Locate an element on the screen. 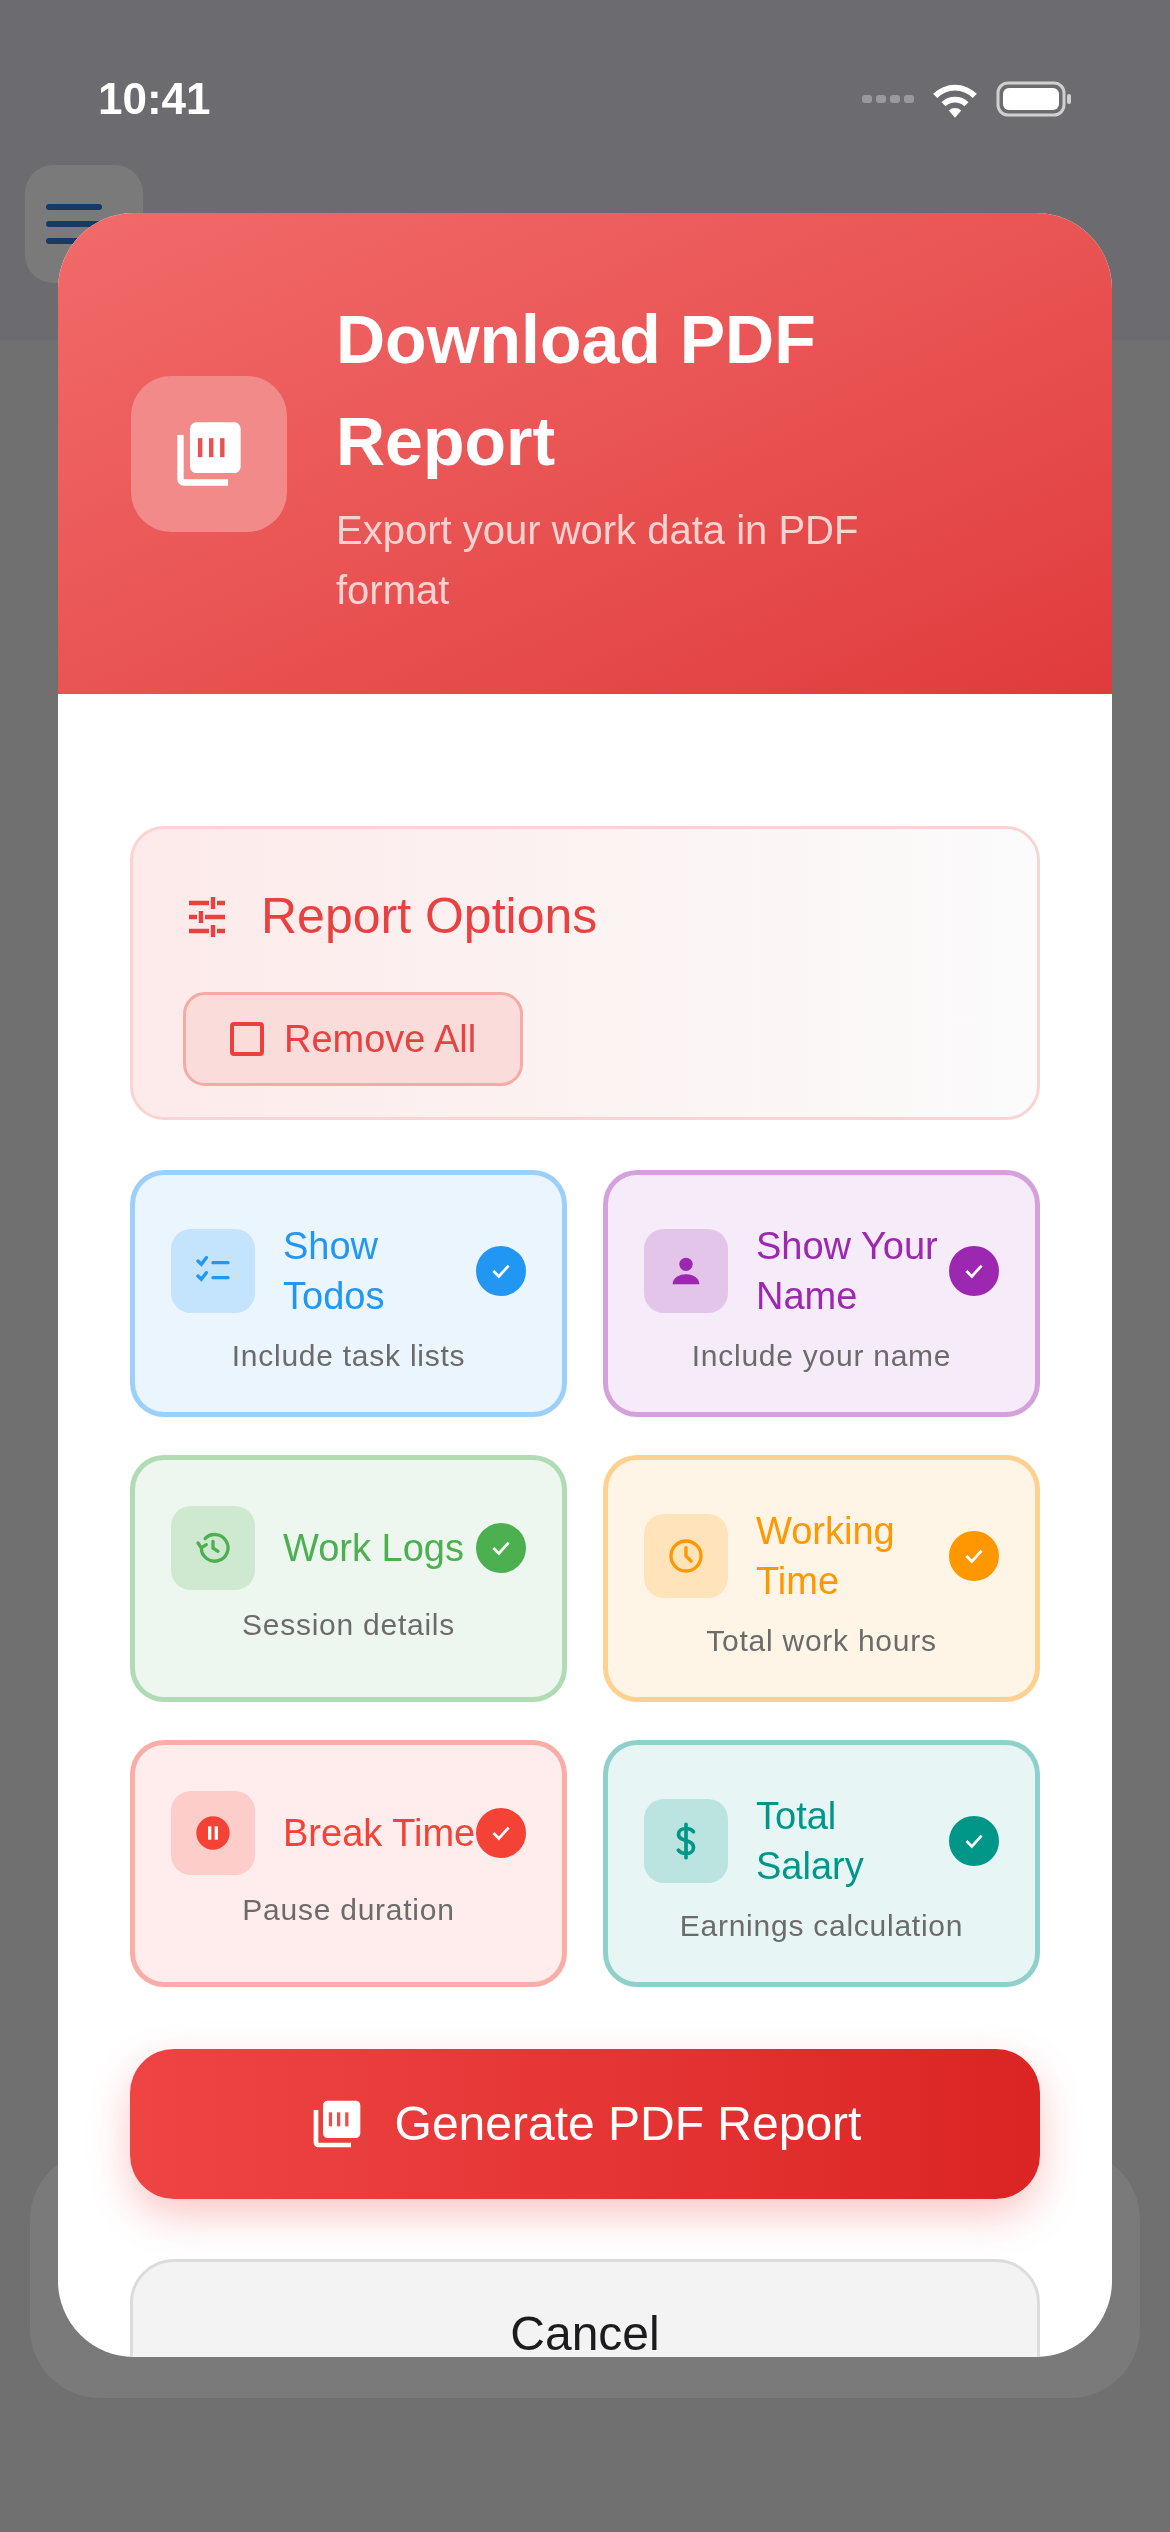 The width and height of the screenshot is (1170, 2532). status-time: 10:41 is located at coordinates (154, 99).